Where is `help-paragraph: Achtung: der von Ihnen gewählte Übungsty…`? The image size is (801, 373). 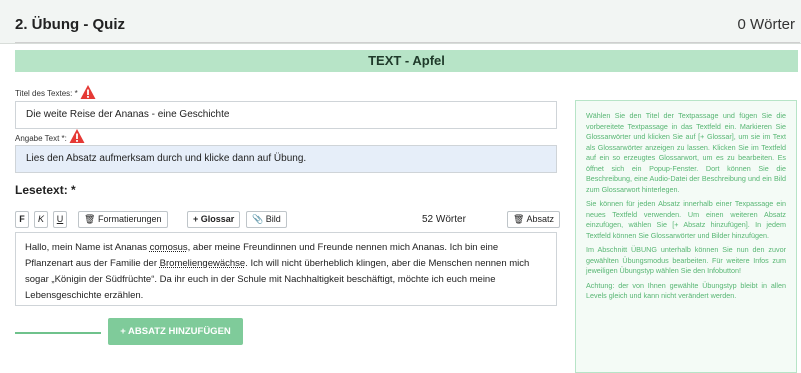 help-paragraph: Achtung: der von Ihnen gewählte Übungsty… is located at coordinates (686, 290).